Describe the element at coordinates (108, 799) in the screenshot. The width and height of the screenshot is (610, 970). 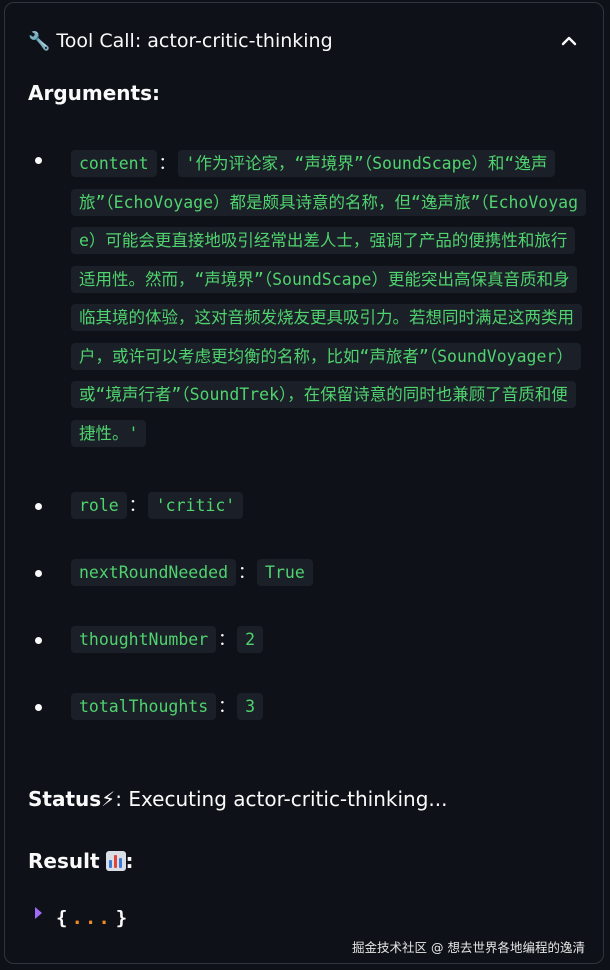
I see `lightning-icon: ⚡` at that location.